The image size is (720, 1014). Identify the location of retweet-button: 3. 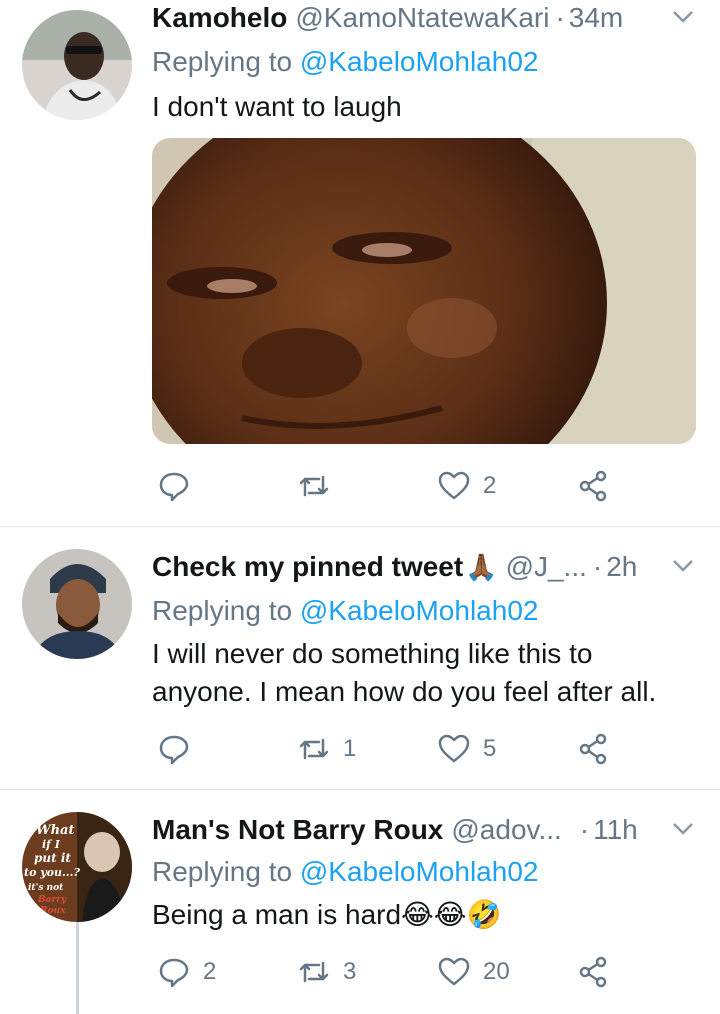
(326, 972).